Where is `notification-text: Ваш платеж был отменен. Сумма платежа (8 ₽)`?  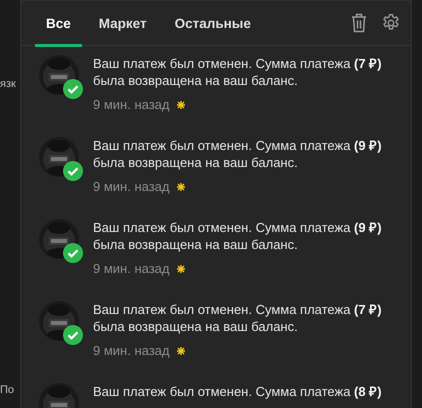 notification-text: Ваш платеж был отменен. Сумма платежа (8 ₽) is located at coordinates (237, 391).